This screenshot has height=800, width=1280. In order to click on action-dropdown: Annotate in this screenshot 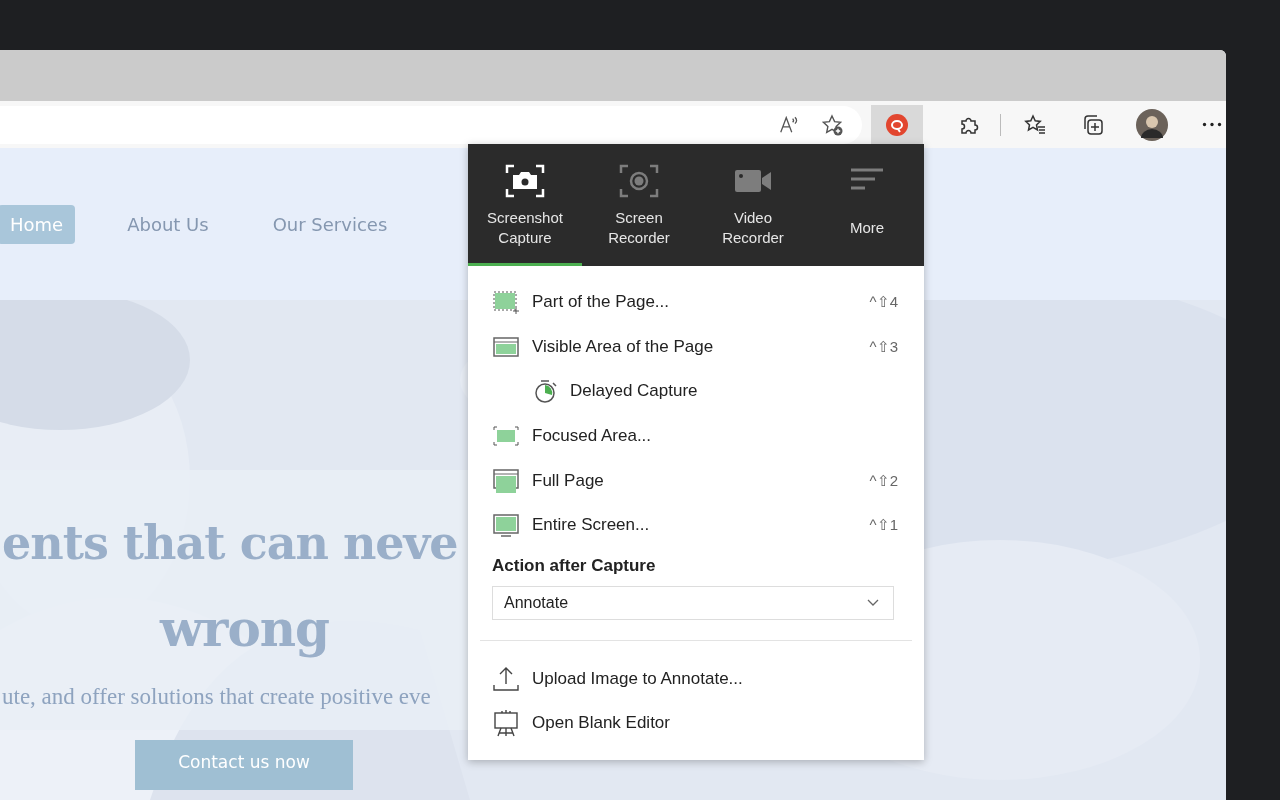, I will do `click(693, 602)`.